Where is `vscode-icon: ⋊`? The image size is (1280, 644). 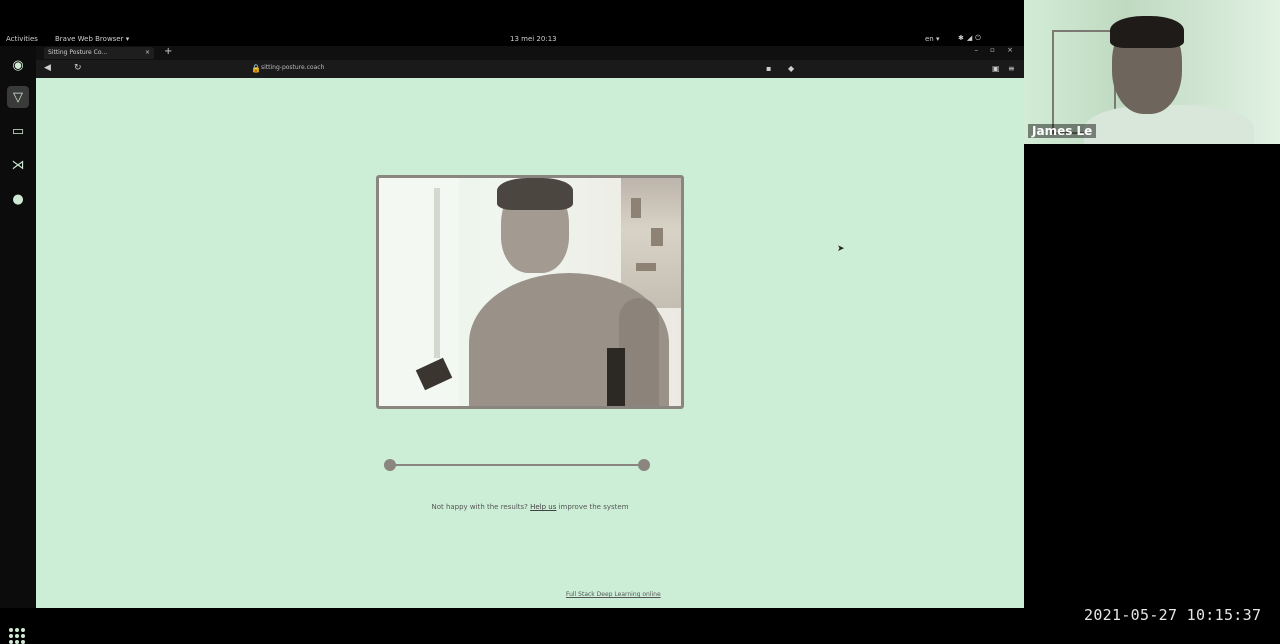 vscode-icon: ⋊ is located at coordinates (18, 165).